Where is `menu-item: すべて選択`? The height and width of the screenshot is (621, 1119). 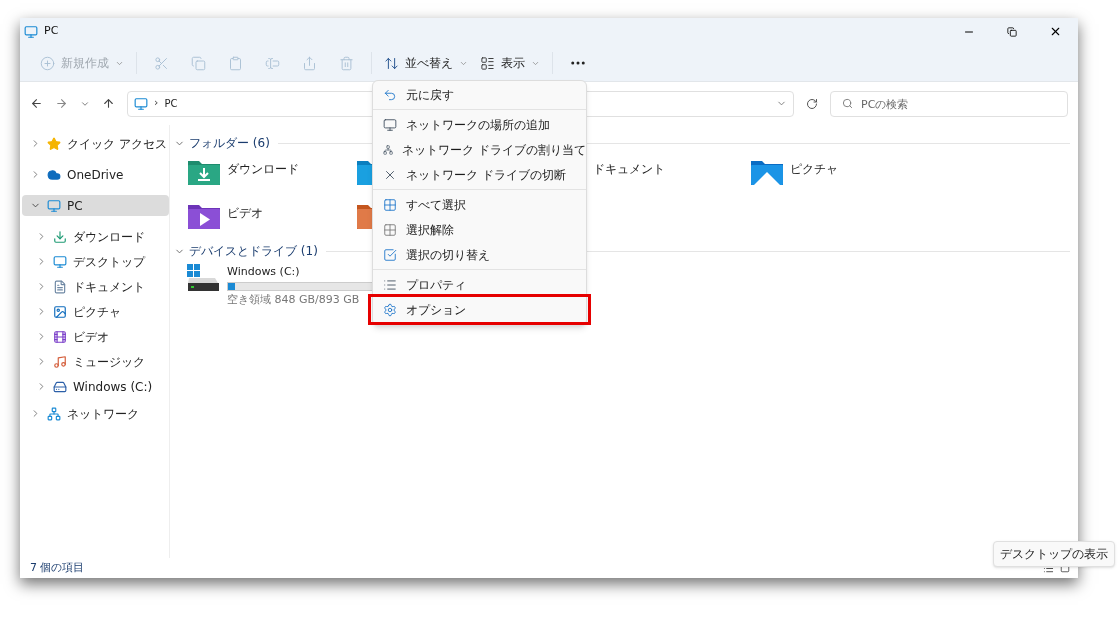 menu-item: すべて選択 is located at coordinates (479, 204).